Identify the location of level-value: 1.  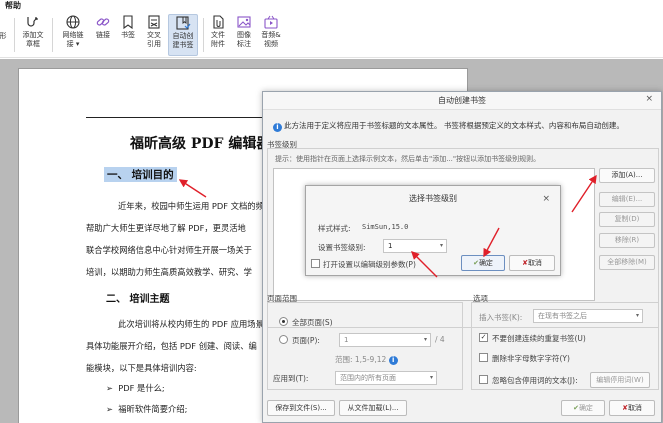
(390, 246).